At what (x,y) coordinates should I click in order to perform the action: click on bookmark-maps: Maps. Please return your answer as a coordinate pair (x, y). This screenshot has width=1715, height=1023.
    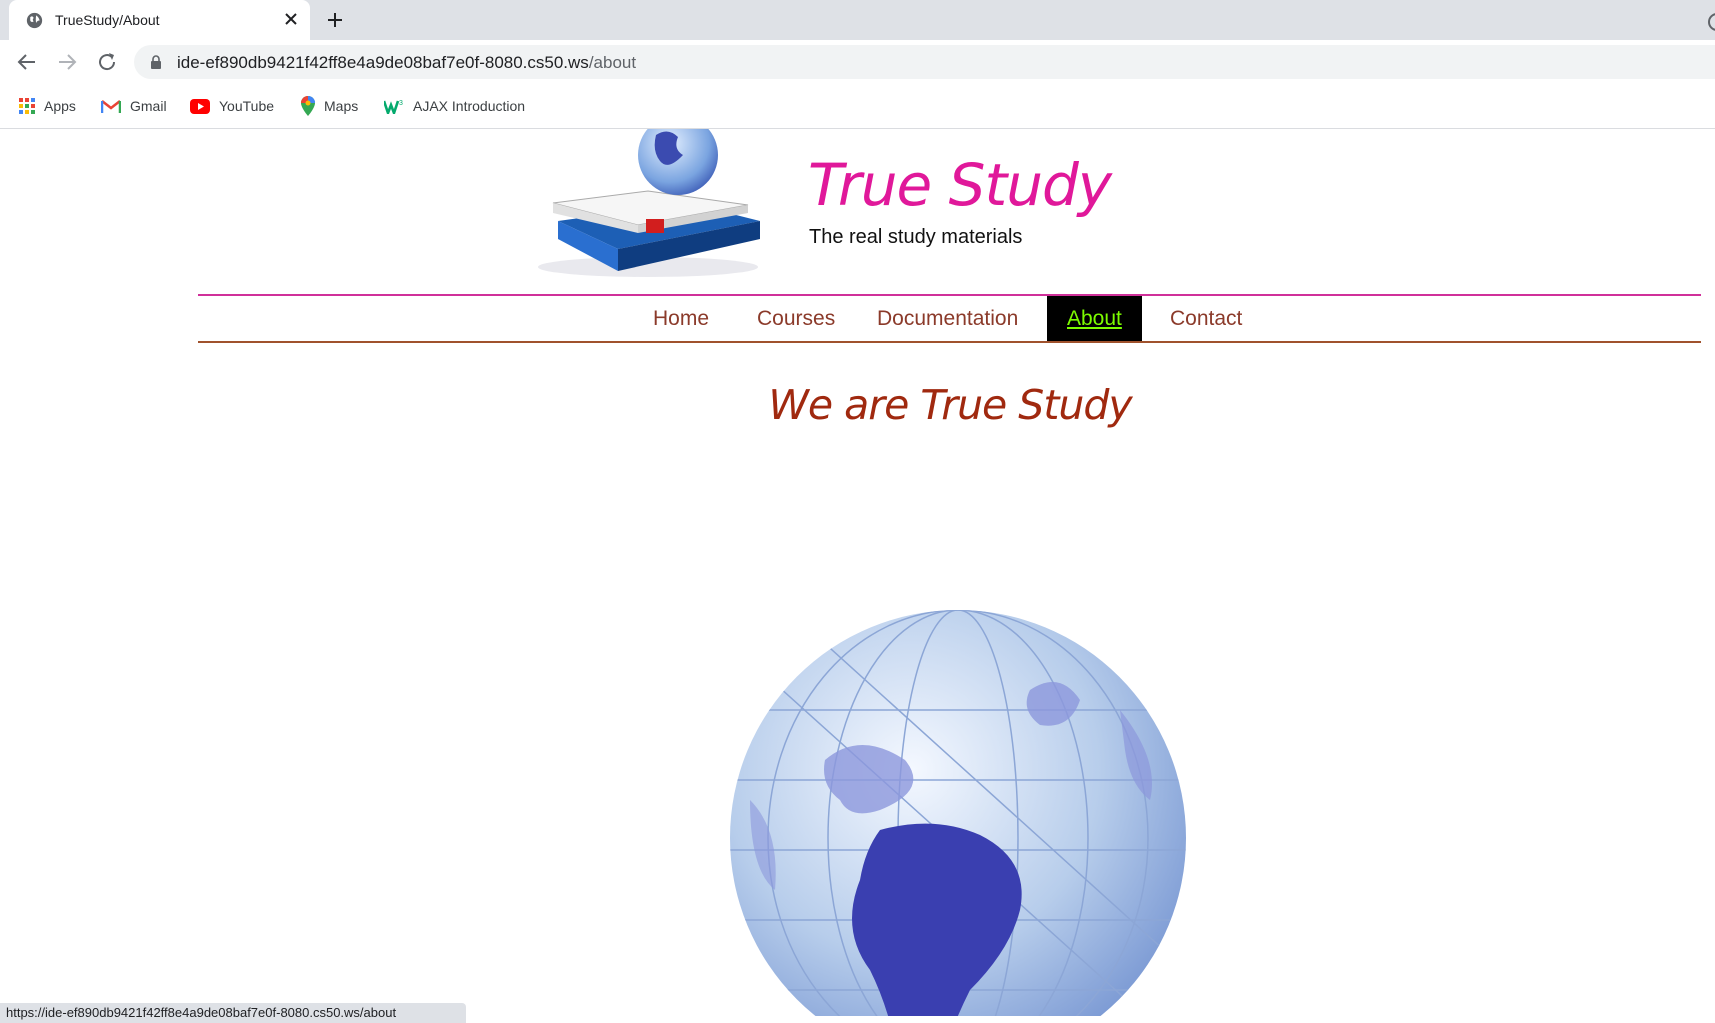
    Looking at the image, I should click on (329, 106).